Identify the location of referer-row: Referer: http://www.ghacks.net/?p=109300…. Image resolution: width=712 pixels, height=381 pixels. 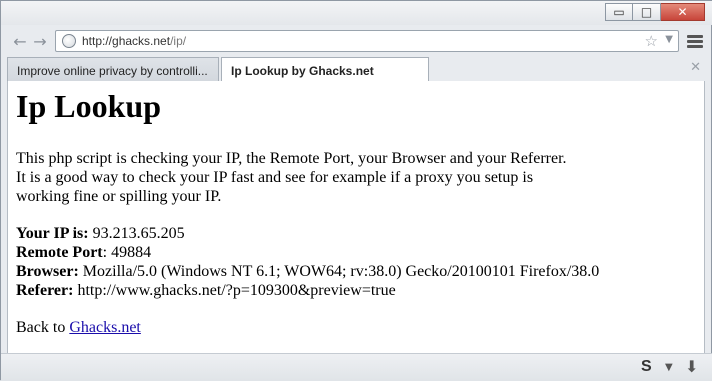
(356, 290).